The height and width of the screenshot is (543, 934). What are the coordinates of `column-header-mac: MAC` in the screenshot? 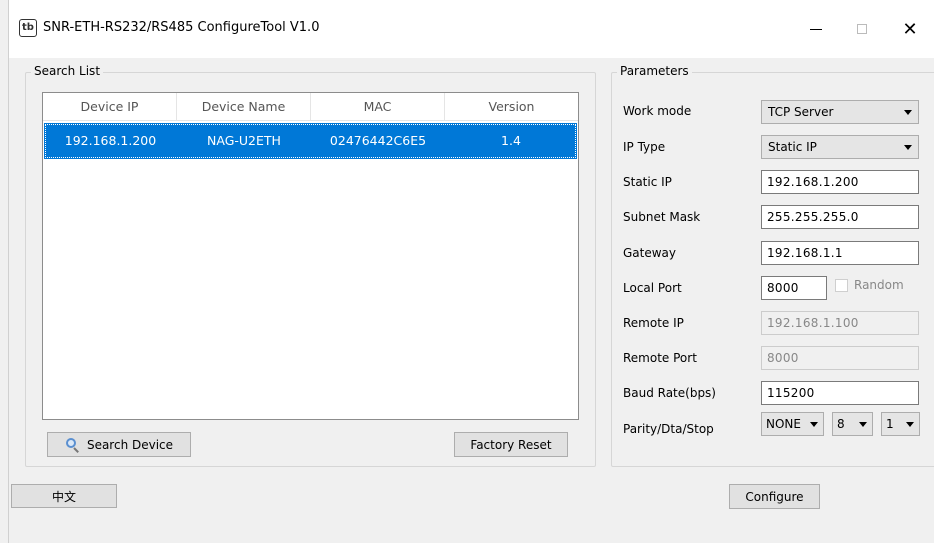 It's located at (378, 107).